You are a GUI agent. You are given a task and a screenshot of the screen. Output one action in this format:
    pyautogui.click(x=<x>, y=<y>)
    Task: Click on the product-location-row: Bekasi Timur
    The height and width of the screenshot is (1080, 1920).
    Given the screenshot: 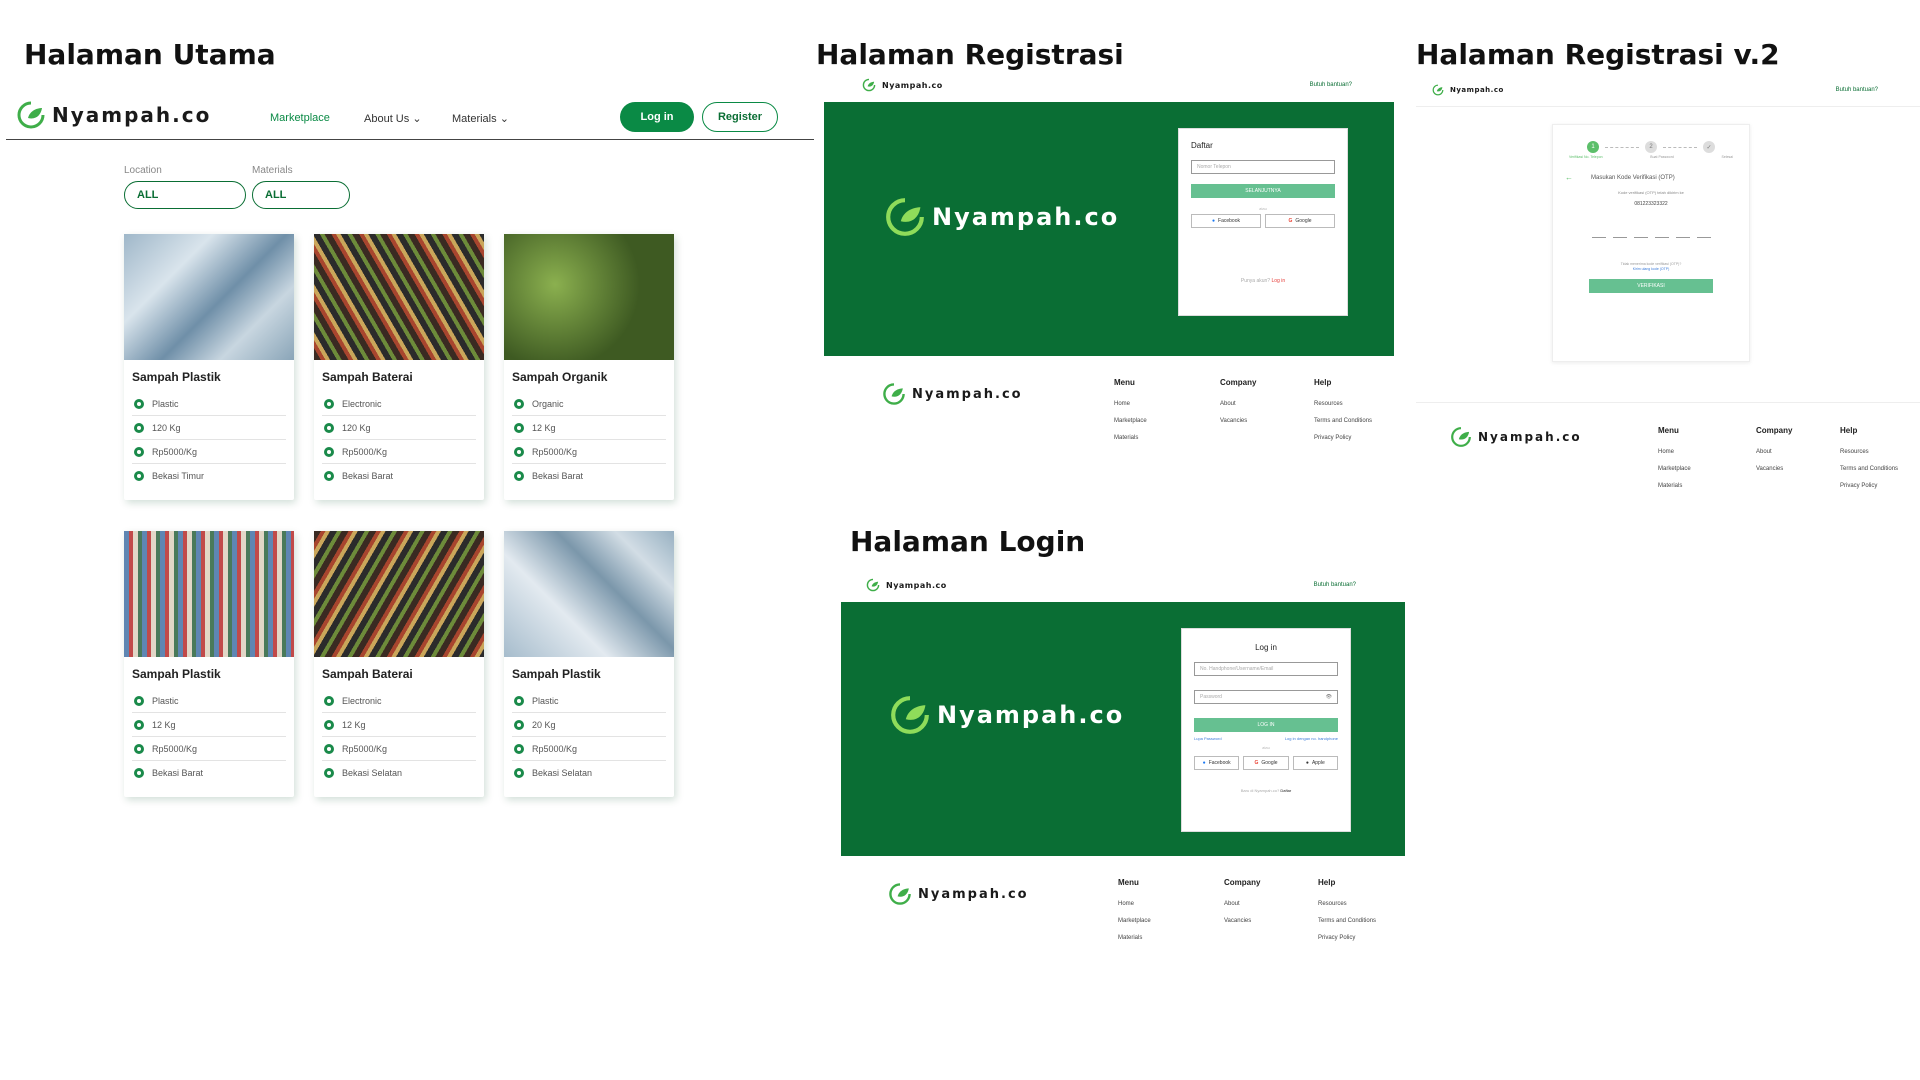 What is the action you would take?
    pyautogui.click(x=209, y=476)
    